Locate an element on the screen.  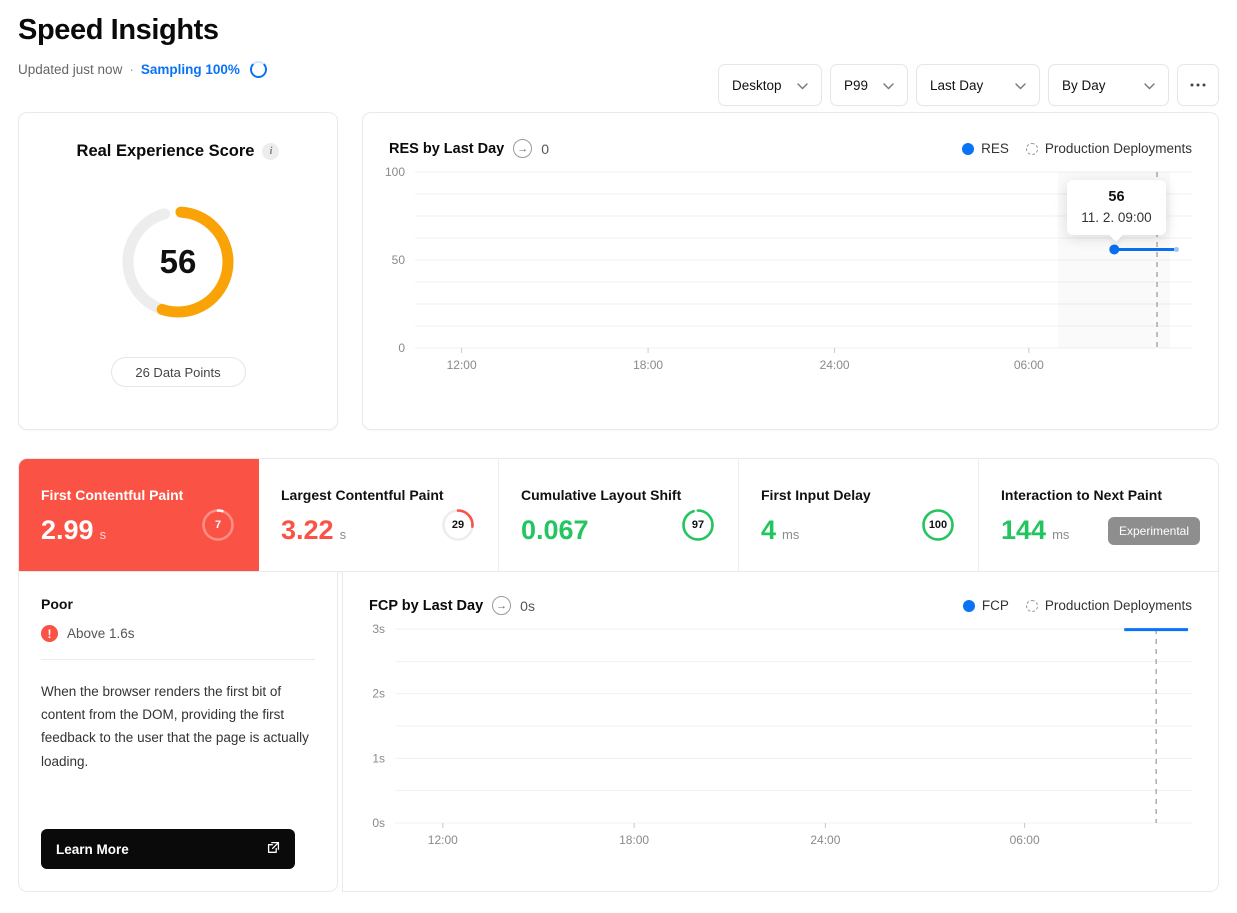
res-chart-tooltip: 56 11. 2. 09:00 is located at coordinates (1116, 211).